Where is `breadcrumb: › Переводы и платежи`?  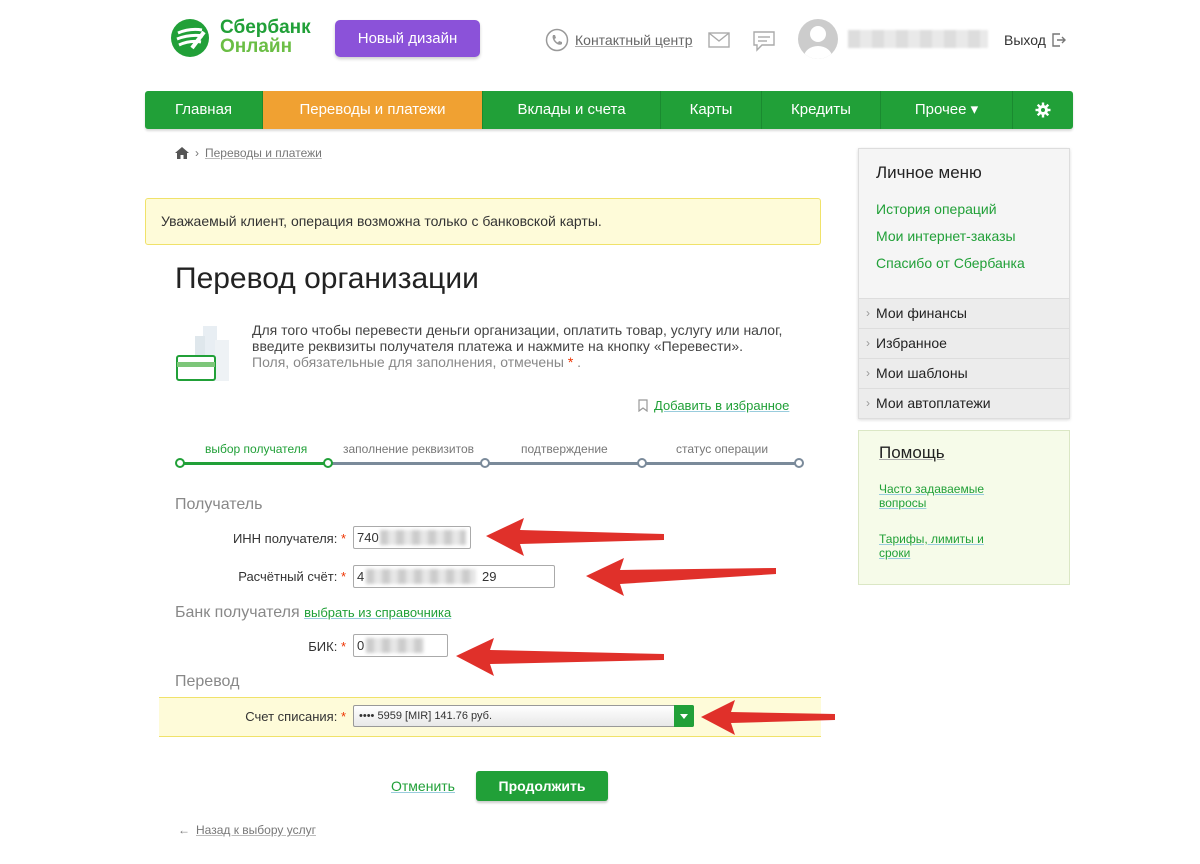 breadcrumb: › Переводы и платежи is located at coordinates (248, 153).